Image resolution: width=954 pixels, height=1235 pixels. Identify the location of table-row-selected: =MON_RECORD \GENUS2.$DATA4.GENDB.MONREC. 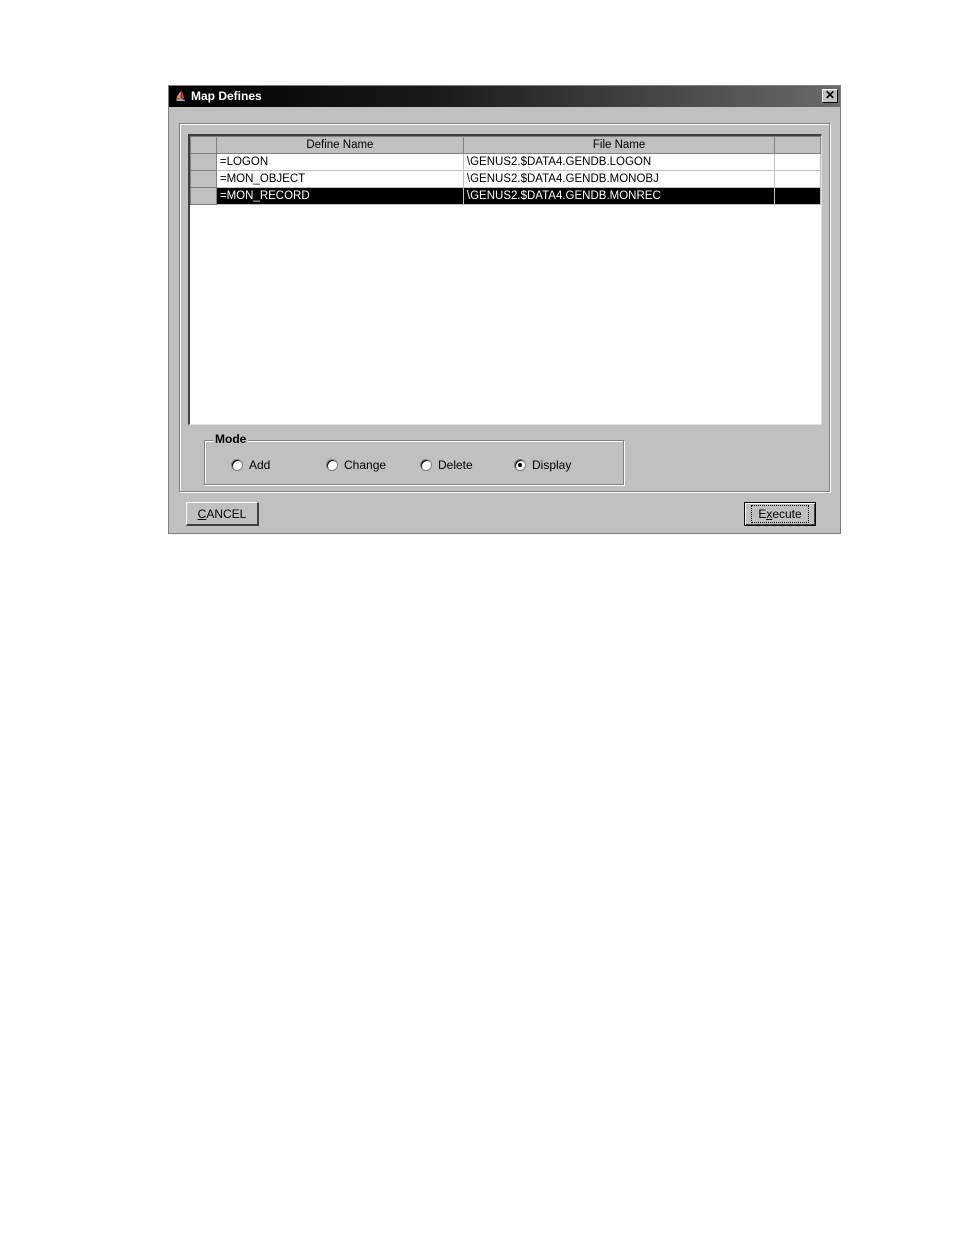
(505, 196).